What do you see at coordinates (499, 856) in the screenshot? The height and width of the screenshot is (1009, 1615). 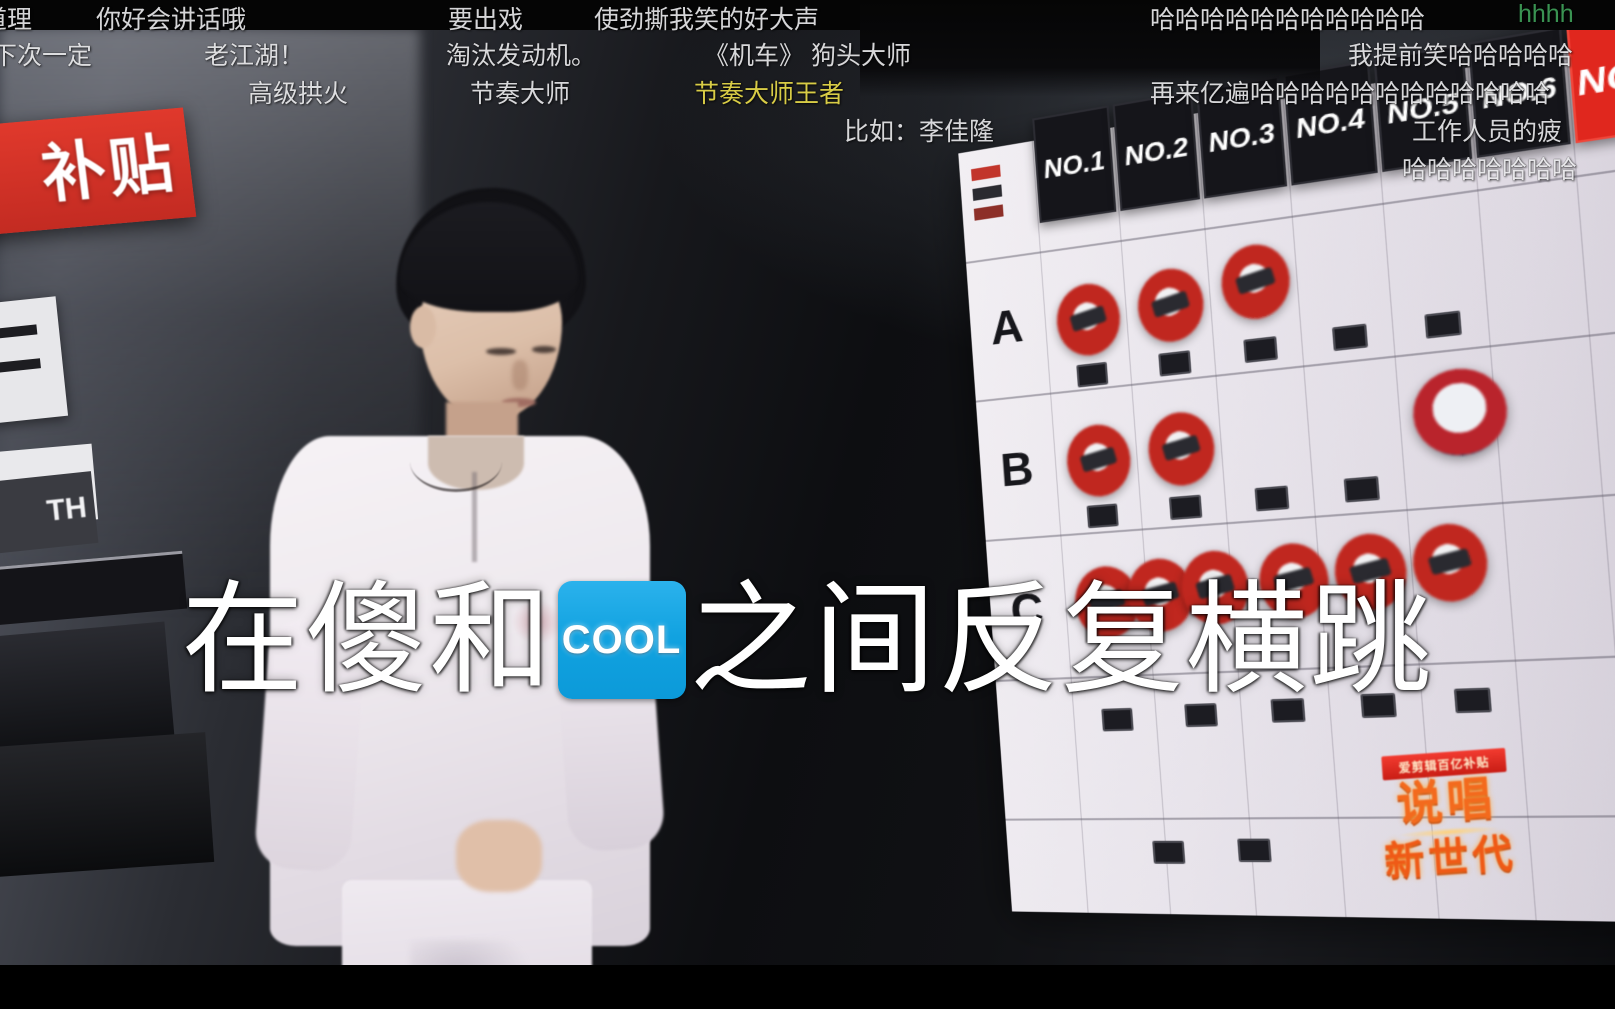 I see `performer-hands` at bounding box center [499, 856].